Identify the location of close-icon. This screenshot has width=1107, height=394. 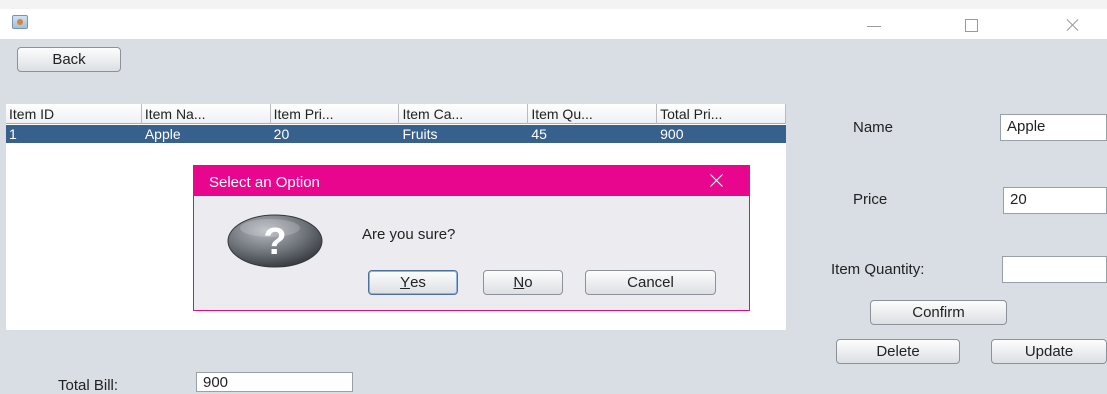
(1073, 24).